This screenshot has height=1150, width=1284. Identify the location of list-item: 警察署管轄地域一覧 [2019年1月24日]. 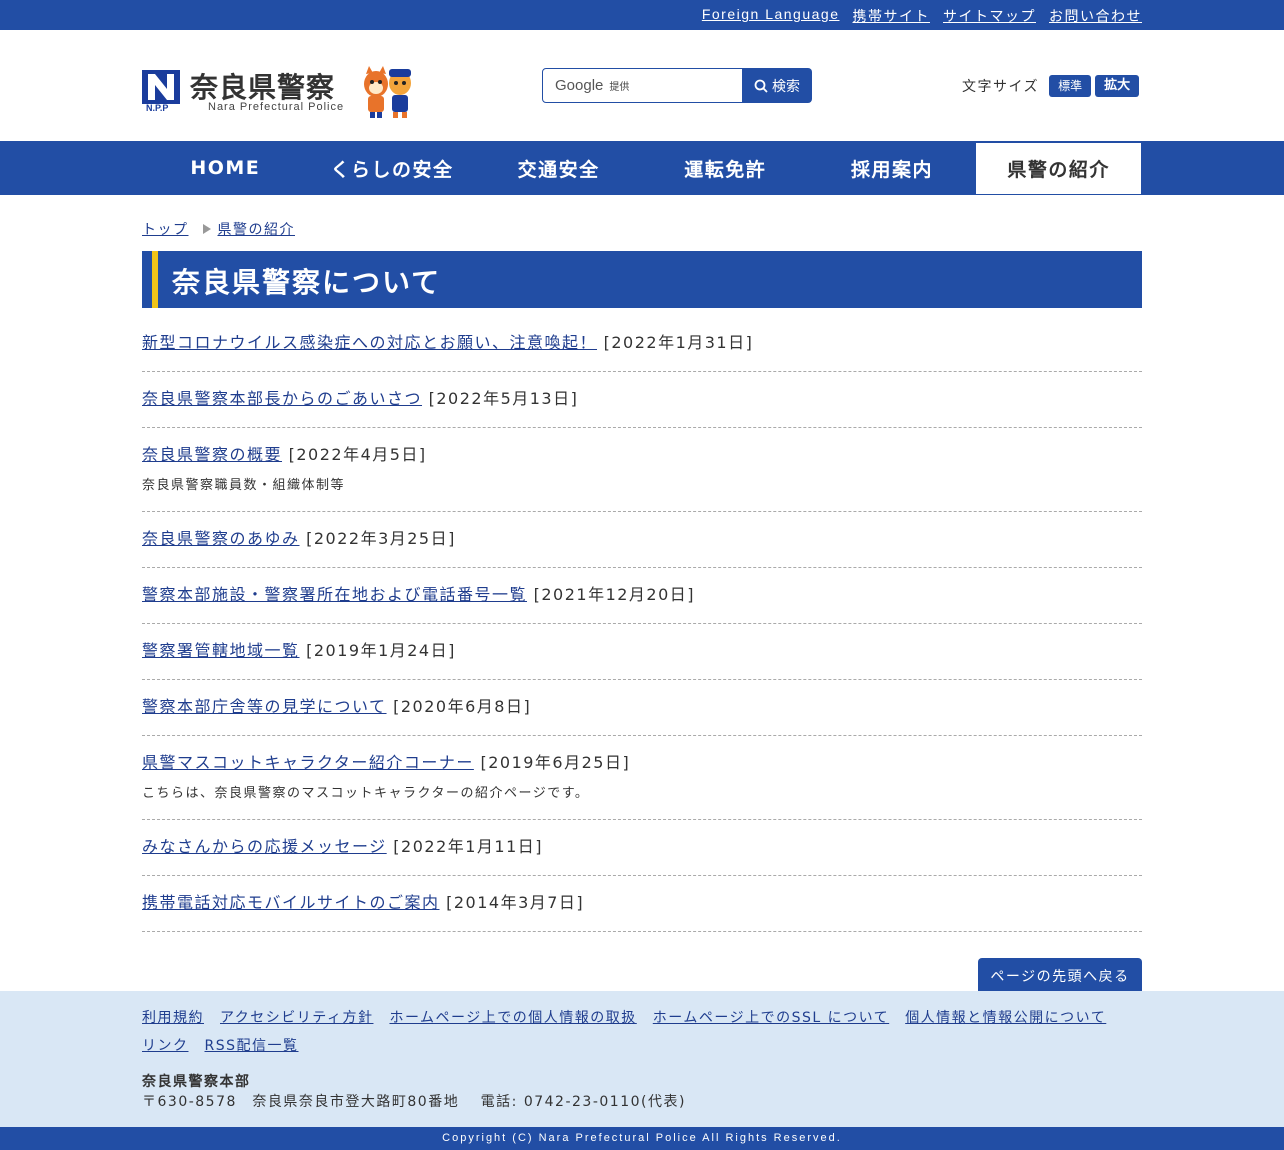
(642, 652).